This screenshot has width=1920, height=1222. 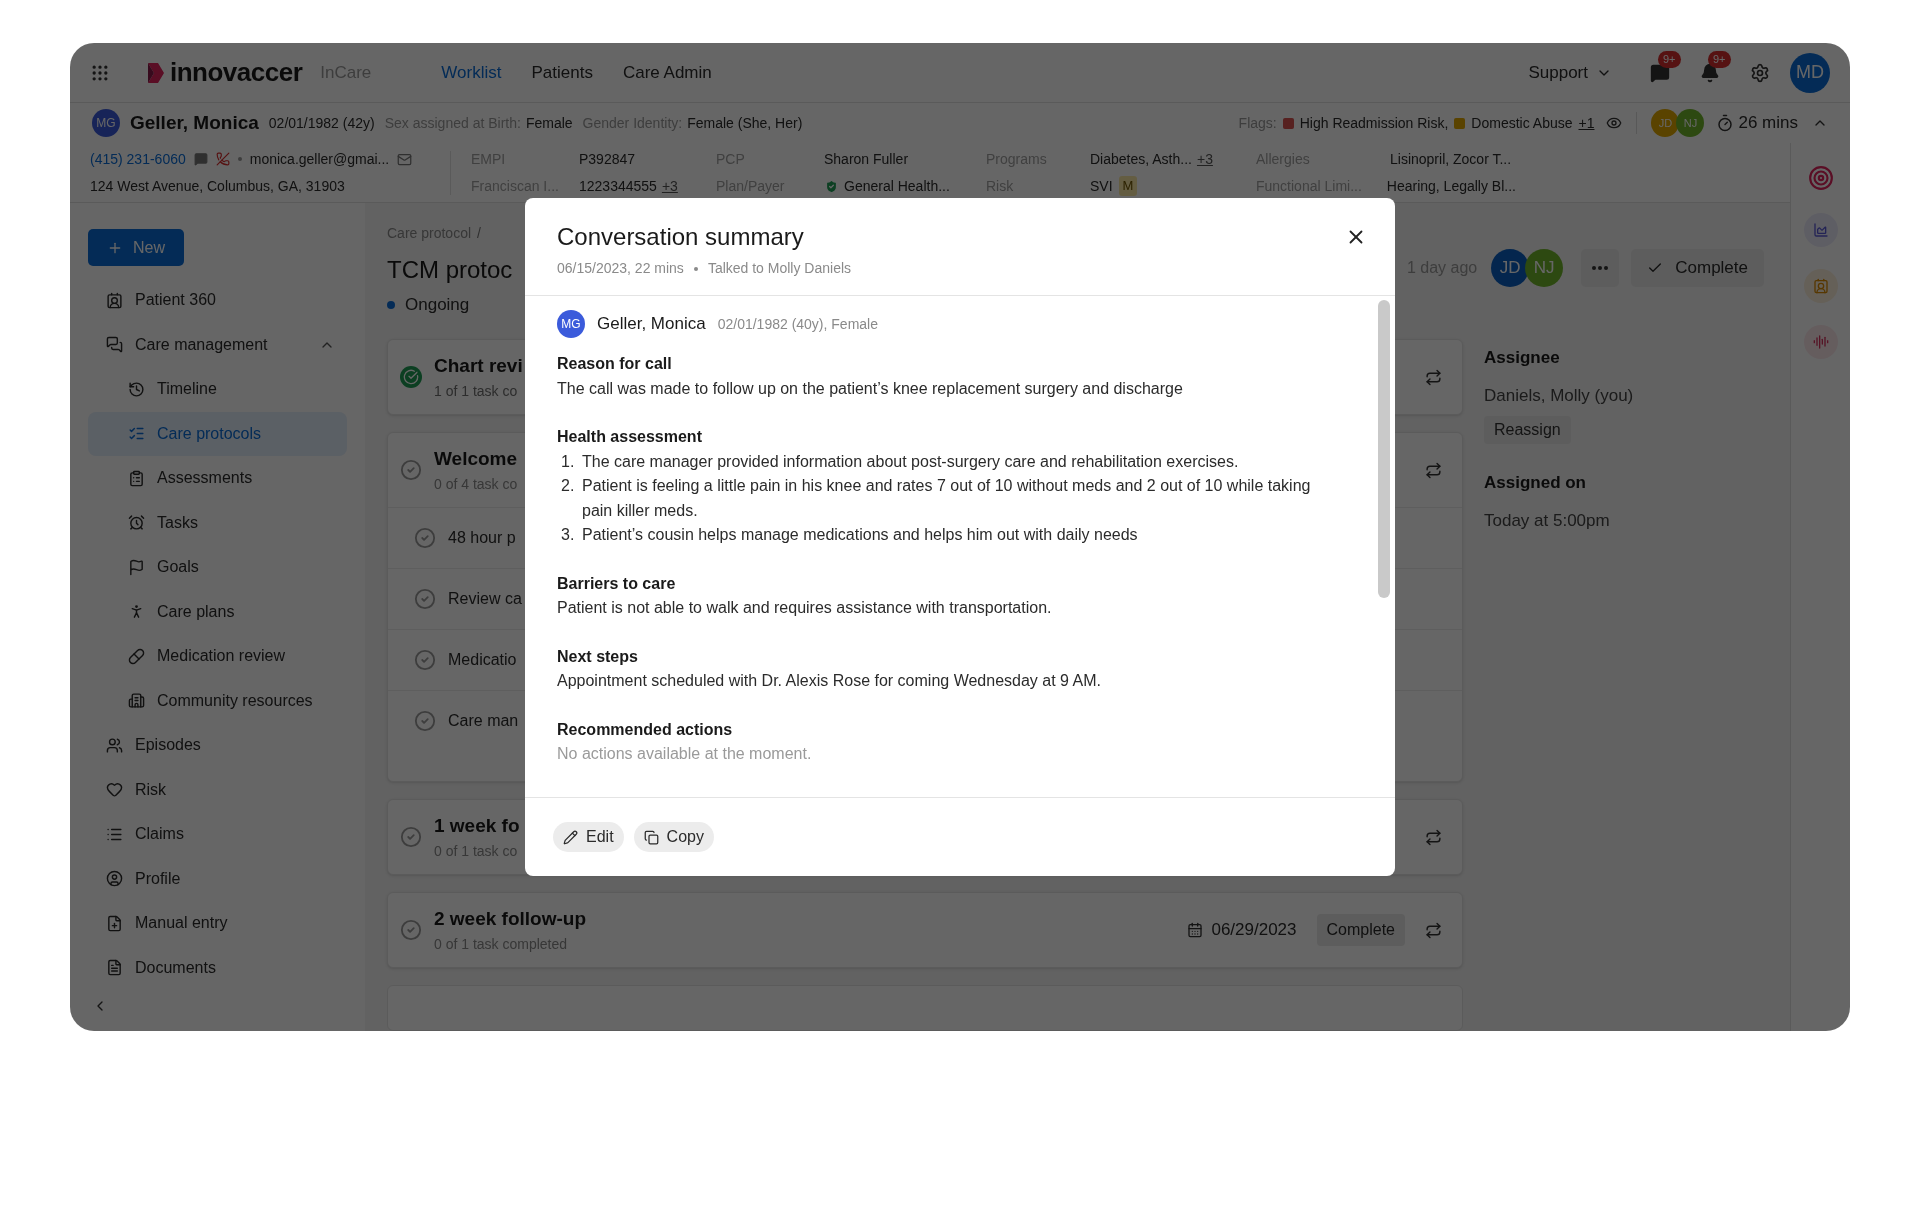 What do you see at coordinates (217, 389) in the screenshot?
I see `sidebar-item: Timeline` at bounding box center [217, 389].